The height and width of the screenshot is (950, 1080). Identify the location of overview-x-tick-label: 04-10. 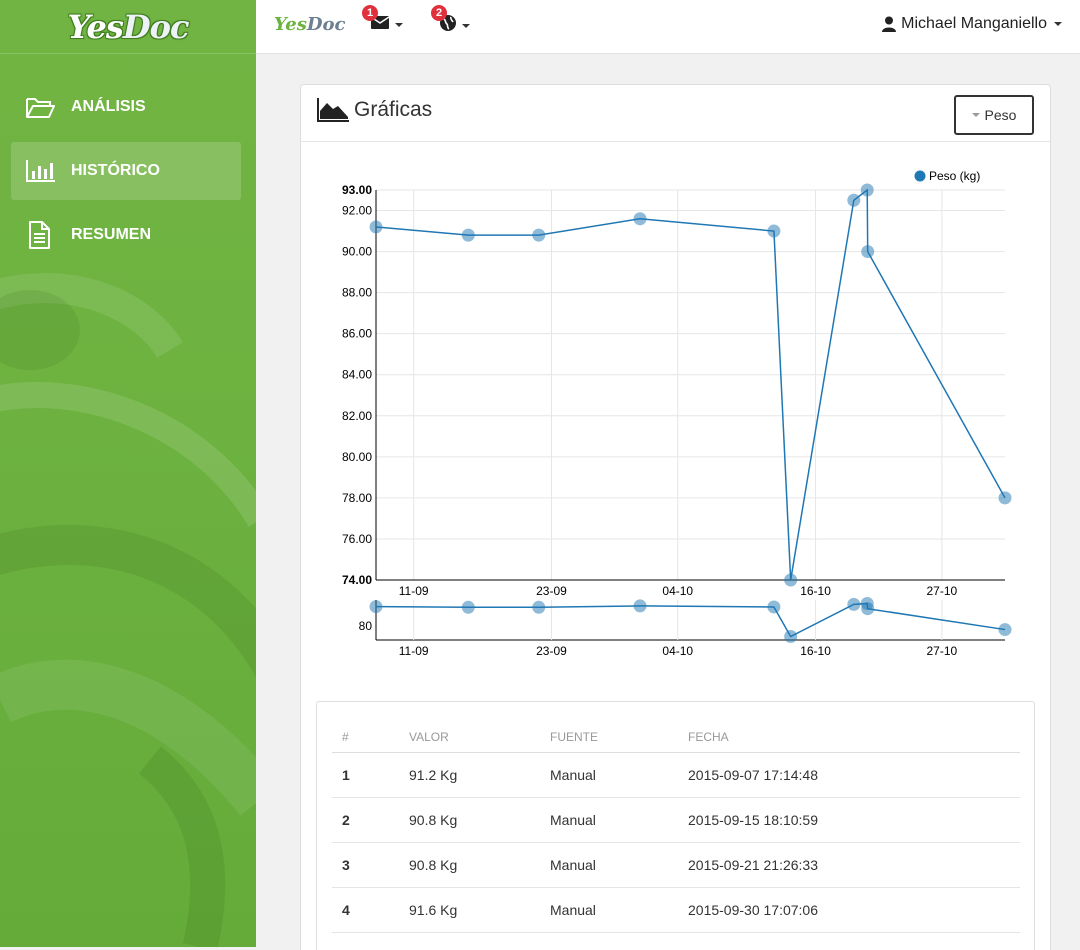
(677, 651).